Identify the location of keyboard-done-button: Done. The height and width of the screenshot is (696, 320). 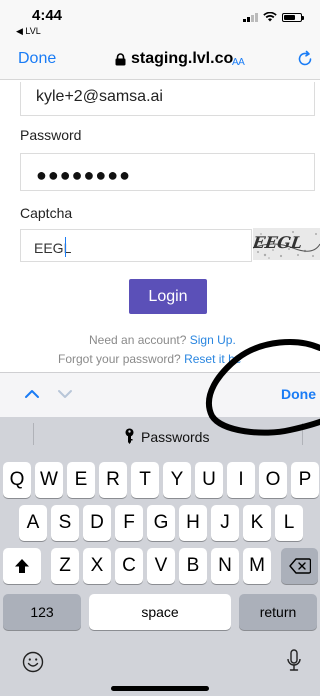
(298, 394).